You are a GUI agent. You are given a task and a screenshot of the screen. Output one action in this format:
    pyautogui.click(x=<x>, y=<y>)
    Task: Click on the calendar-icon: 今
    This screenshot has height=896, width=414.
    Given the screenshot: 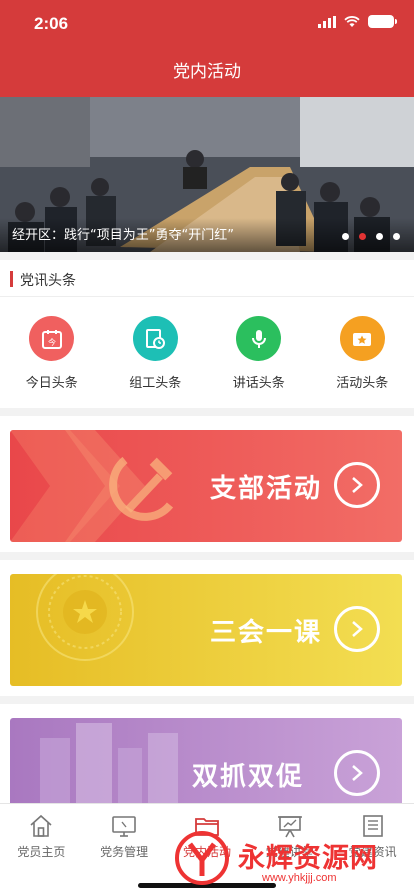 What is the action you would take?
    pyautogui.click(x=52, y=338)
    